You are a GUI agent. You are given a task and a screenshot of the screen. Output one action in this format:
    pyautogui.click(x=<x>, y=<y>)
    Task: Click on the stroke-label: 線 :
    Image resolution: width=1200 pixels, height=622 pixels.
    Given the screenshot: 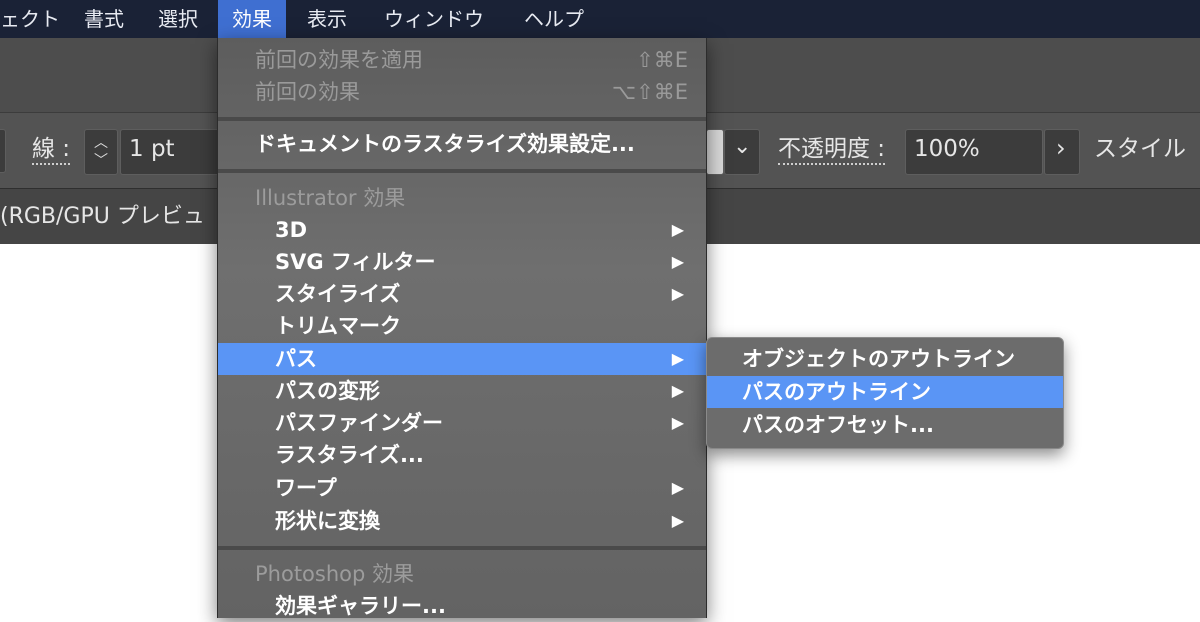 What is the action you would take?
    pyautogui.click(x=51, y=150)
    